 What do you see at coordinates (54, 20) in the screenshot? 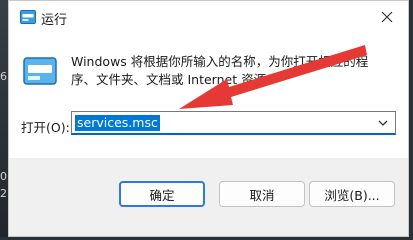
I see `window-title: 运行` at bounding box center [54, 20].